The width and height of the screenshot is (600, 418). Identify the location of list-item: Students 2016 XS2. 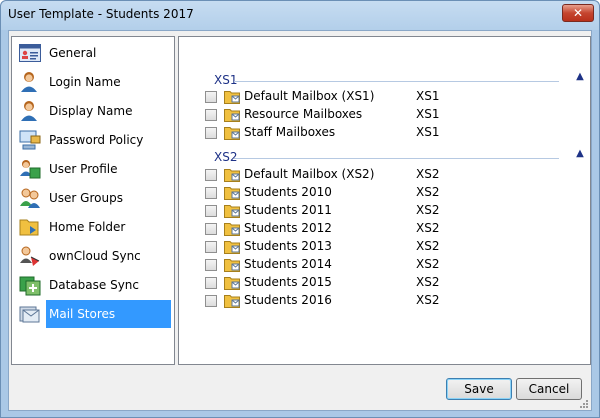
(385, 301).